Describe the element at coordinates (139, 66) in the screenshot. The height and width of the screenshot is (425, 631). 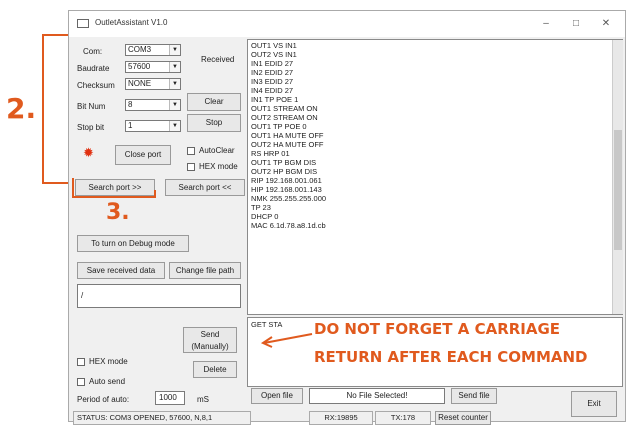
I see `baudrate-value: 57600` at that location.